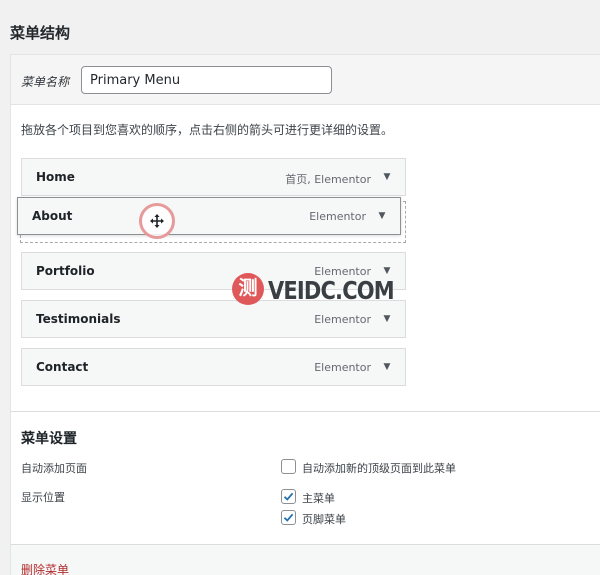 Image resolution: width=600 pixels, height=575 pixels. What do you see at coordinates (305, 559) in the screenshot?
I see `menu-footer-bar: 删除菜单` at bounding box center [305, 559].